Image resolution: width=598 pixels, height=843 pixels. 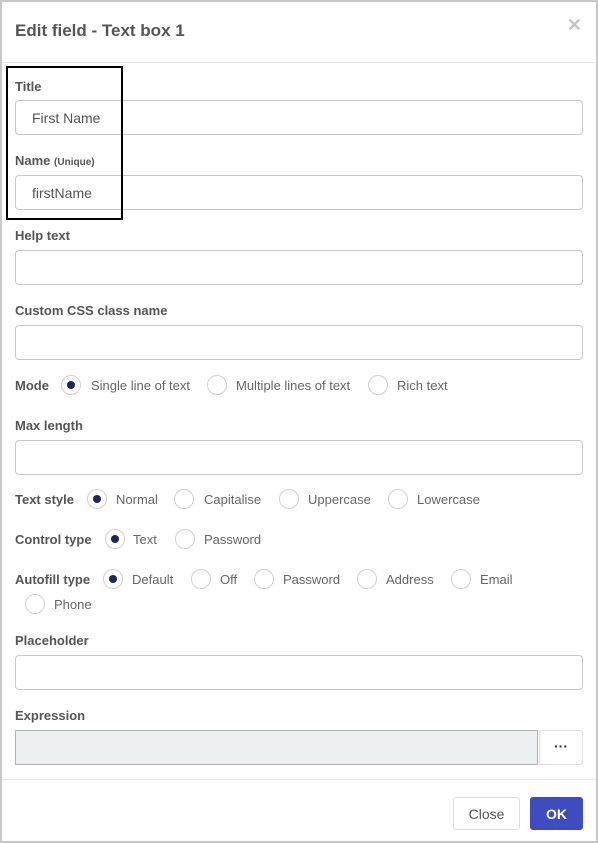 I want to click on close-button: Close, so click(x=486, y=813).